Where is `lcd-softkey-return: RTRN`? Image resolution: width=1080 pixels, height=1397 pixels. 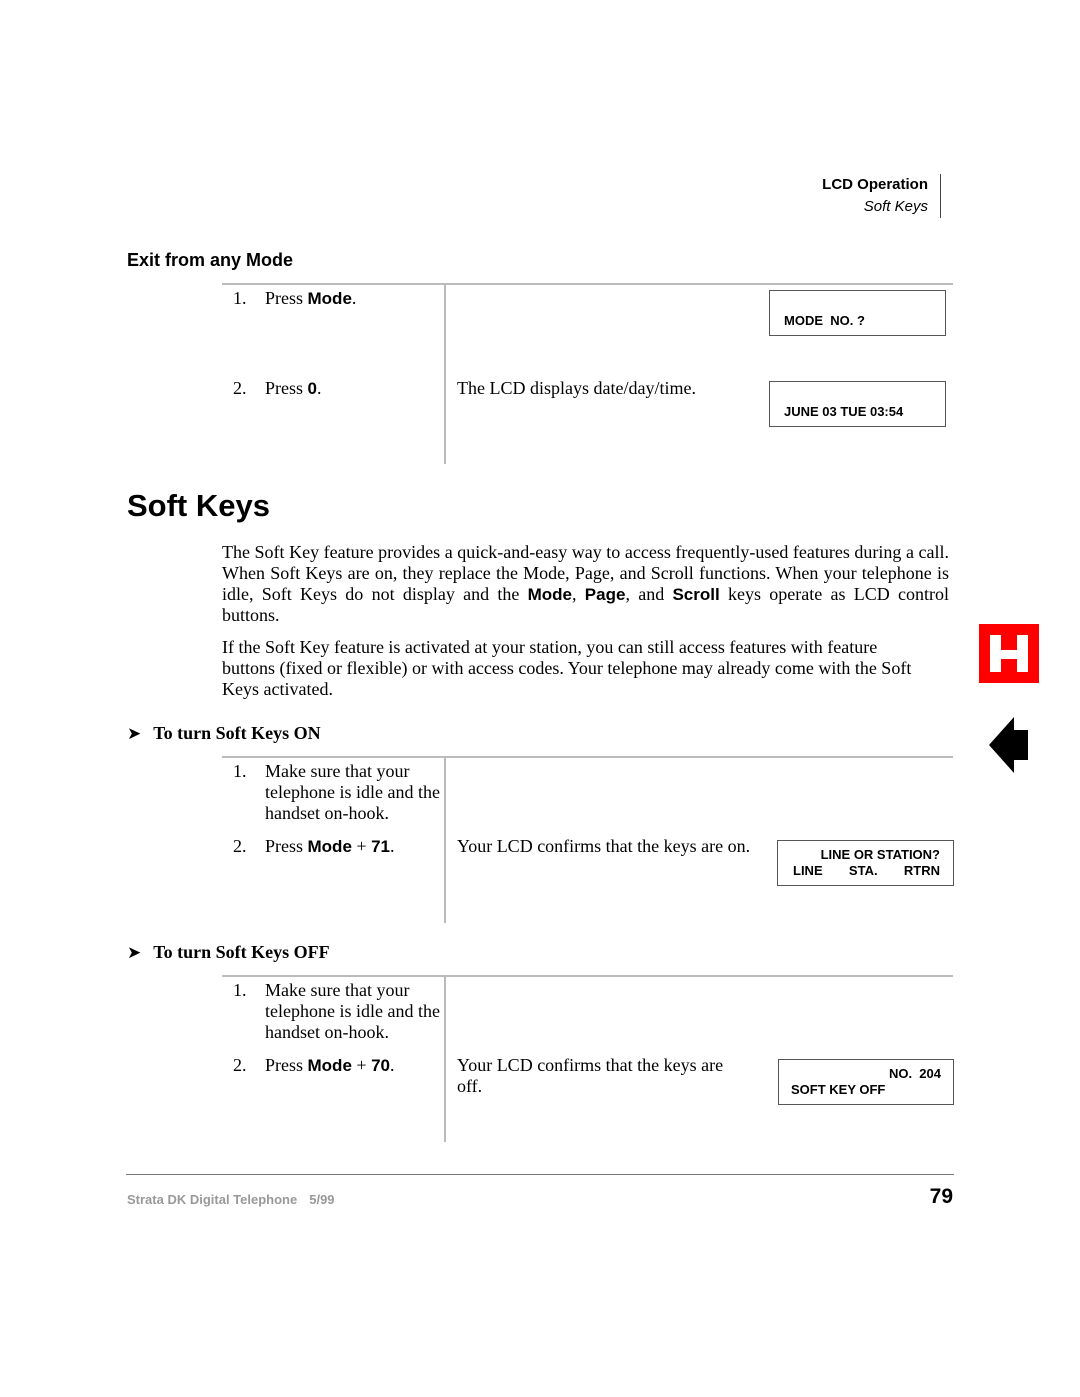 lcd-softkey-return: RTRN is located at coordinates (921, 870).